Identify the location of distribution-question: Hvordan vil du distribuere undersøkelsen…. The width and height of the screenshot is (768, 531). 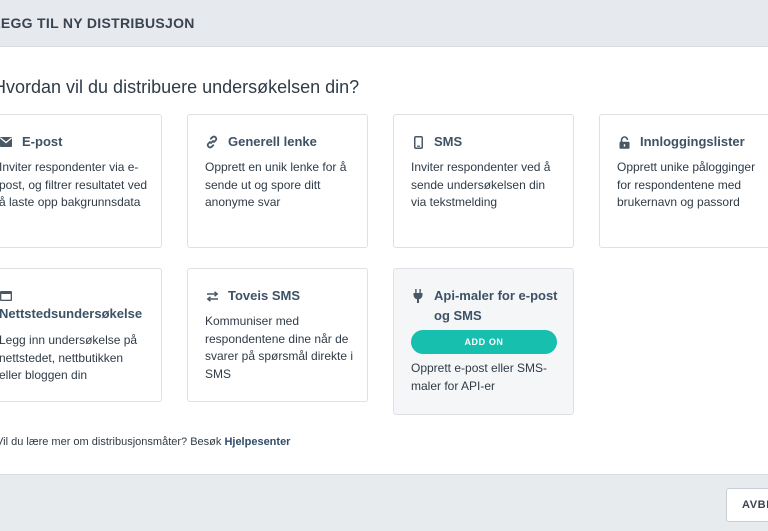
(180, 87).